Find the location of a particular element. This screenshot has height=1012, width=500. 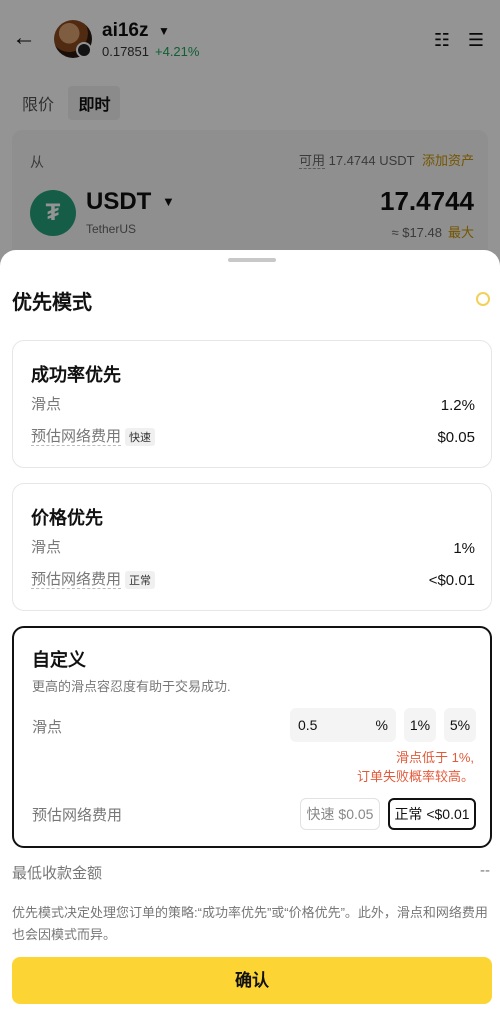

sheet-drag-handle is located at coordinates (252, 260).